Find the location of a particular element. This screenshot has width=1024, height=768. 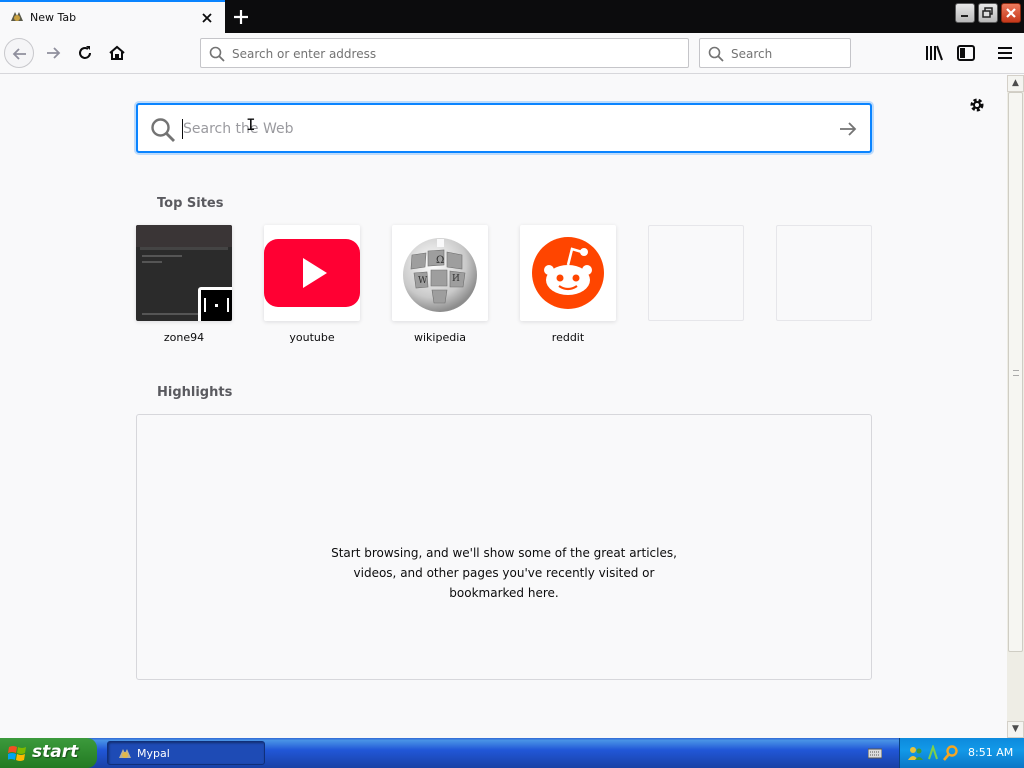

start-button: start is located at coordinates (48, 753).